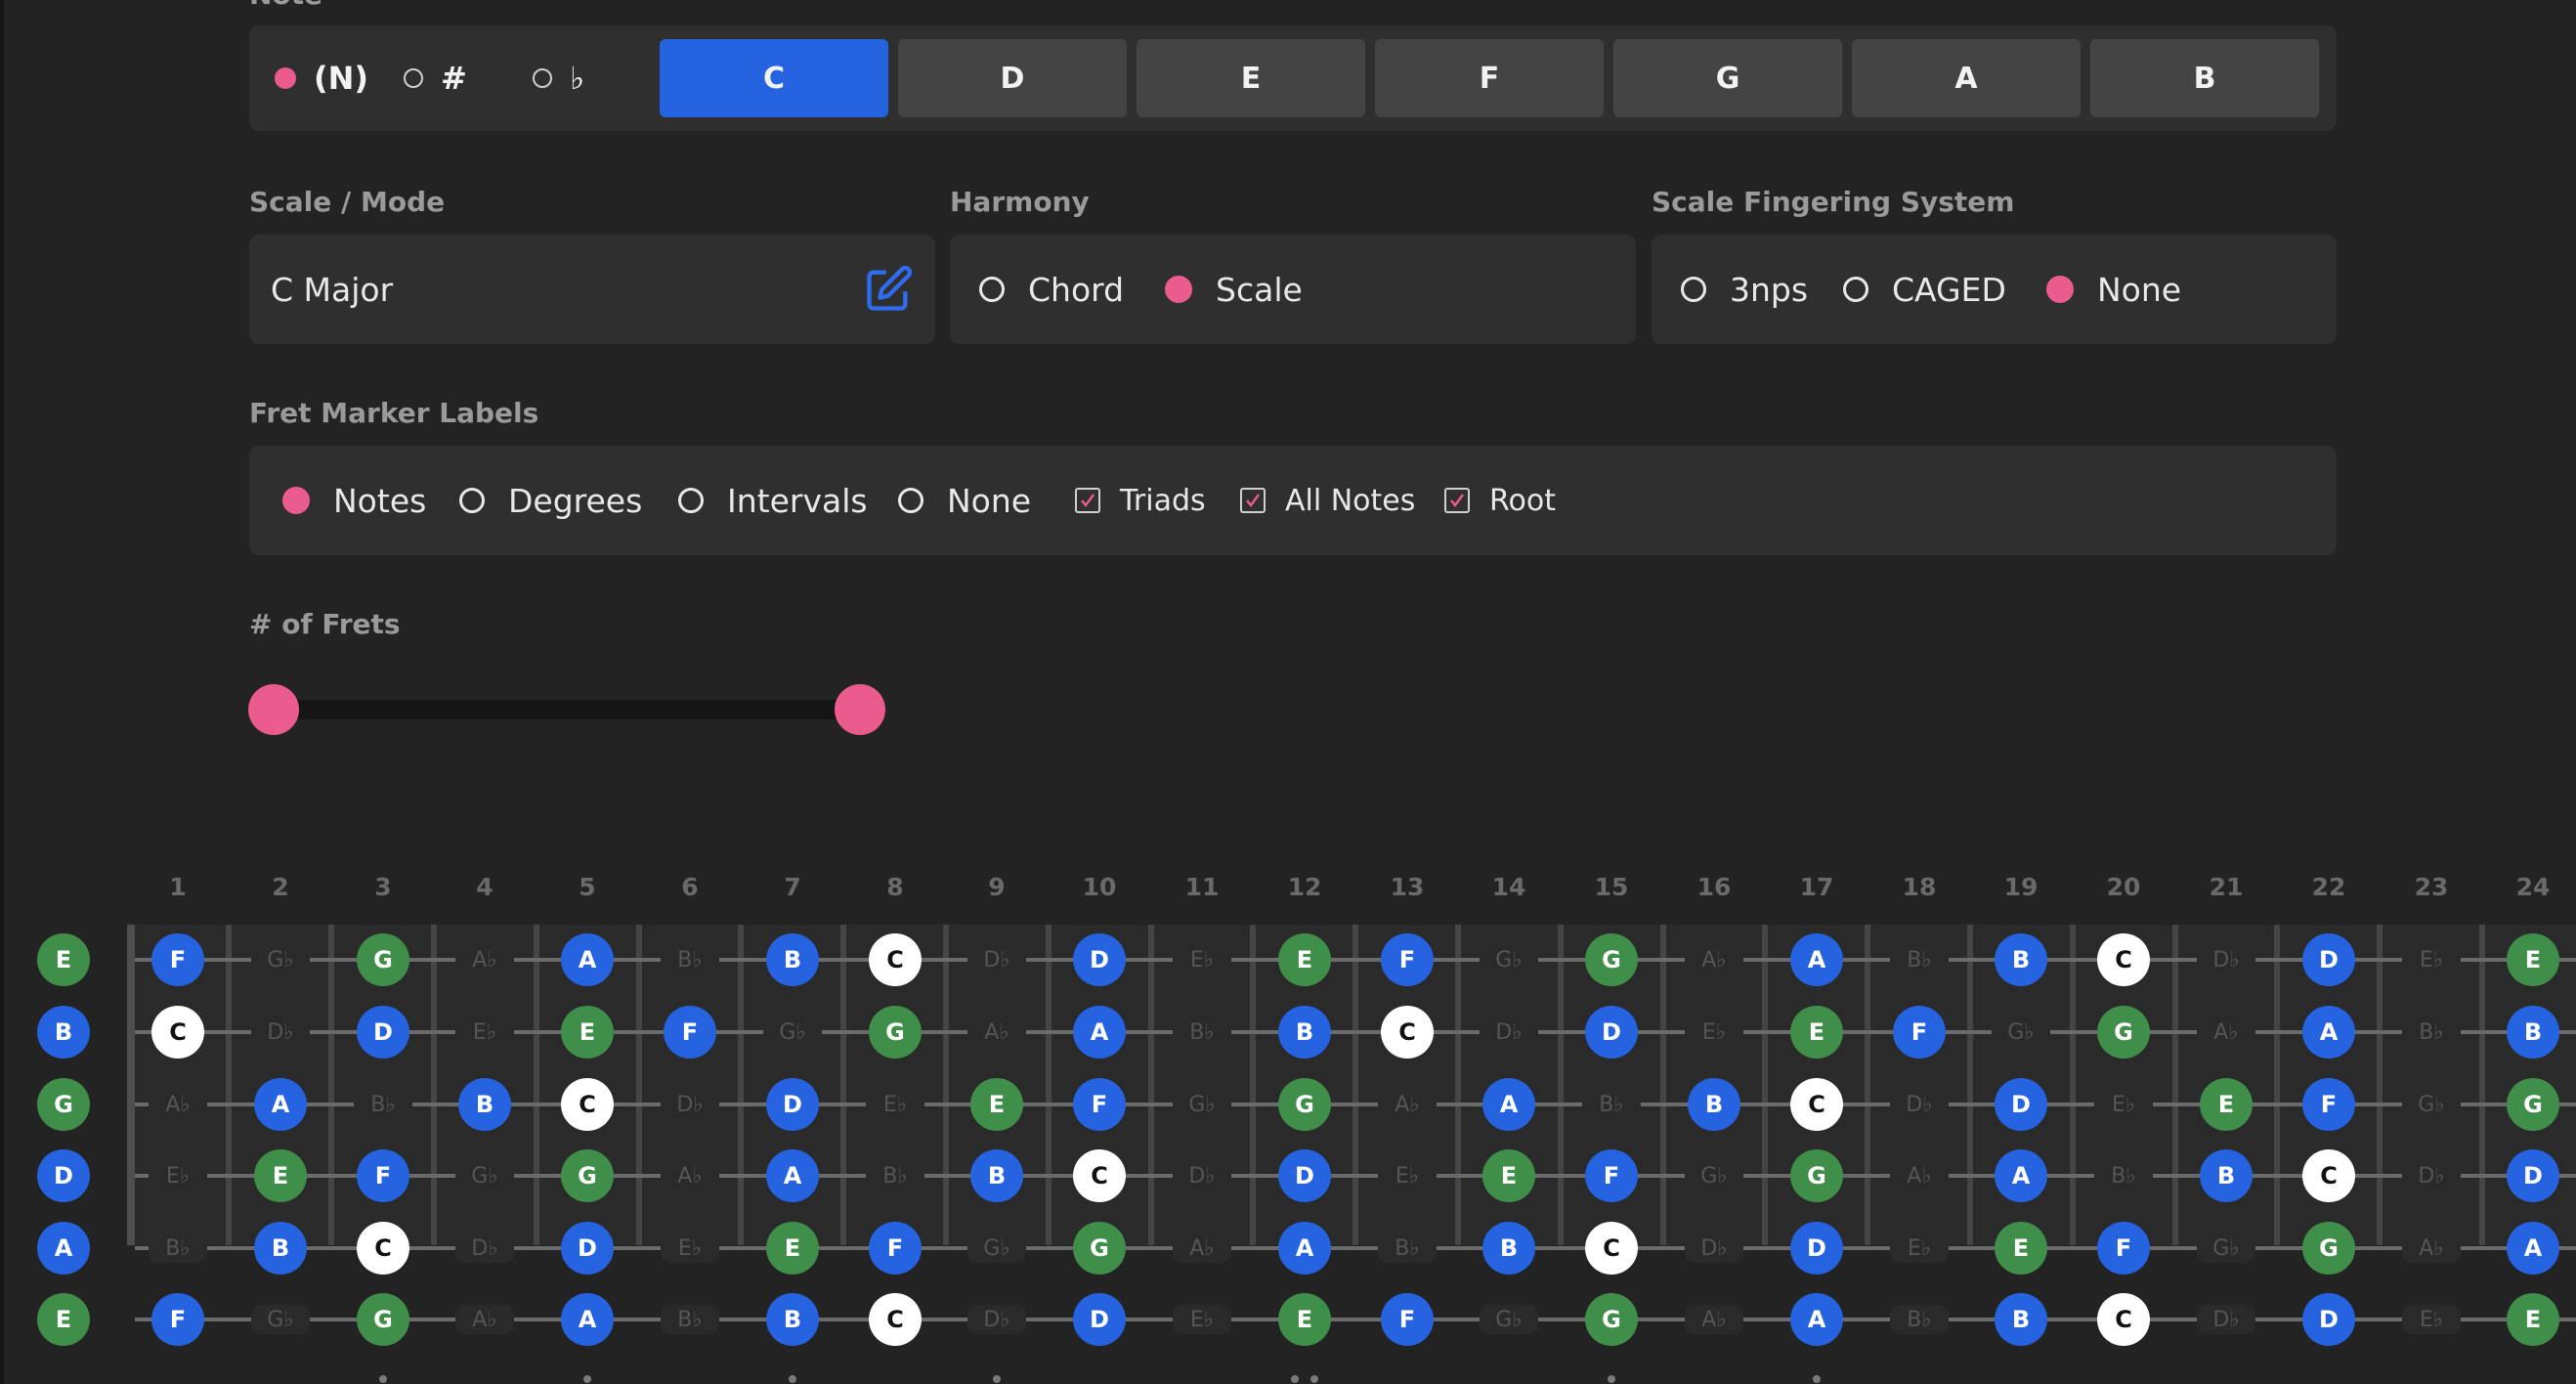 The image size is (2576, 1384). What do you see at coordinates (354, 500) in the screenshot?
I see `label-option-notes: Notes` at bounding box center [354, 500].